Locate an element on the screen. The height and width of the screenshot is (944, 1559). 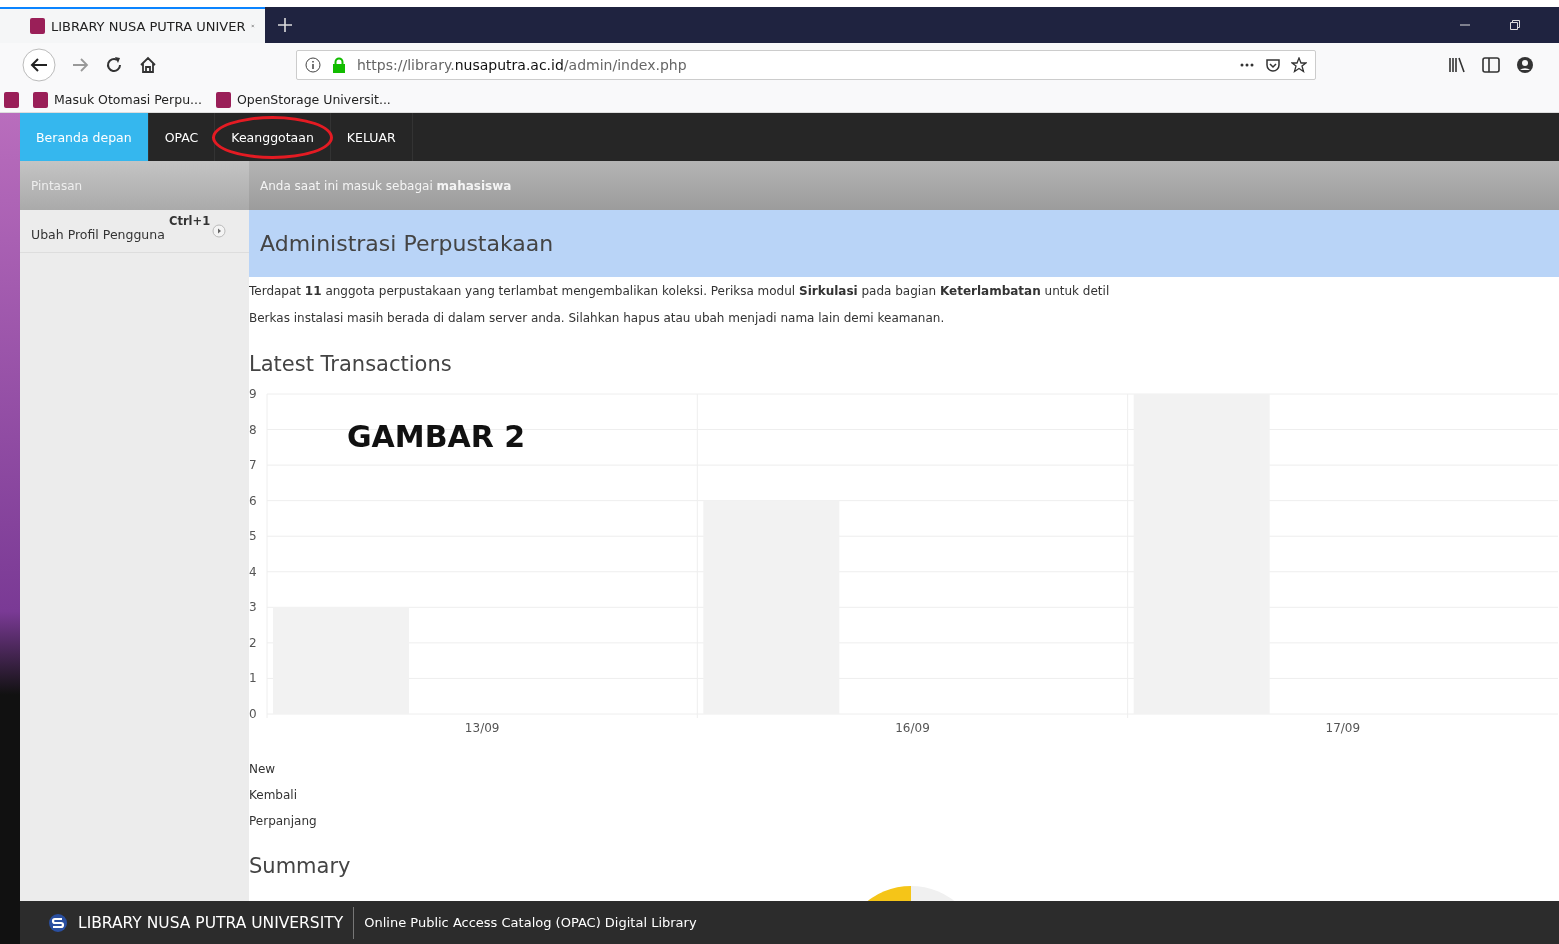
axis-tick-label: 13/09 is located at coordinates (482, 728).